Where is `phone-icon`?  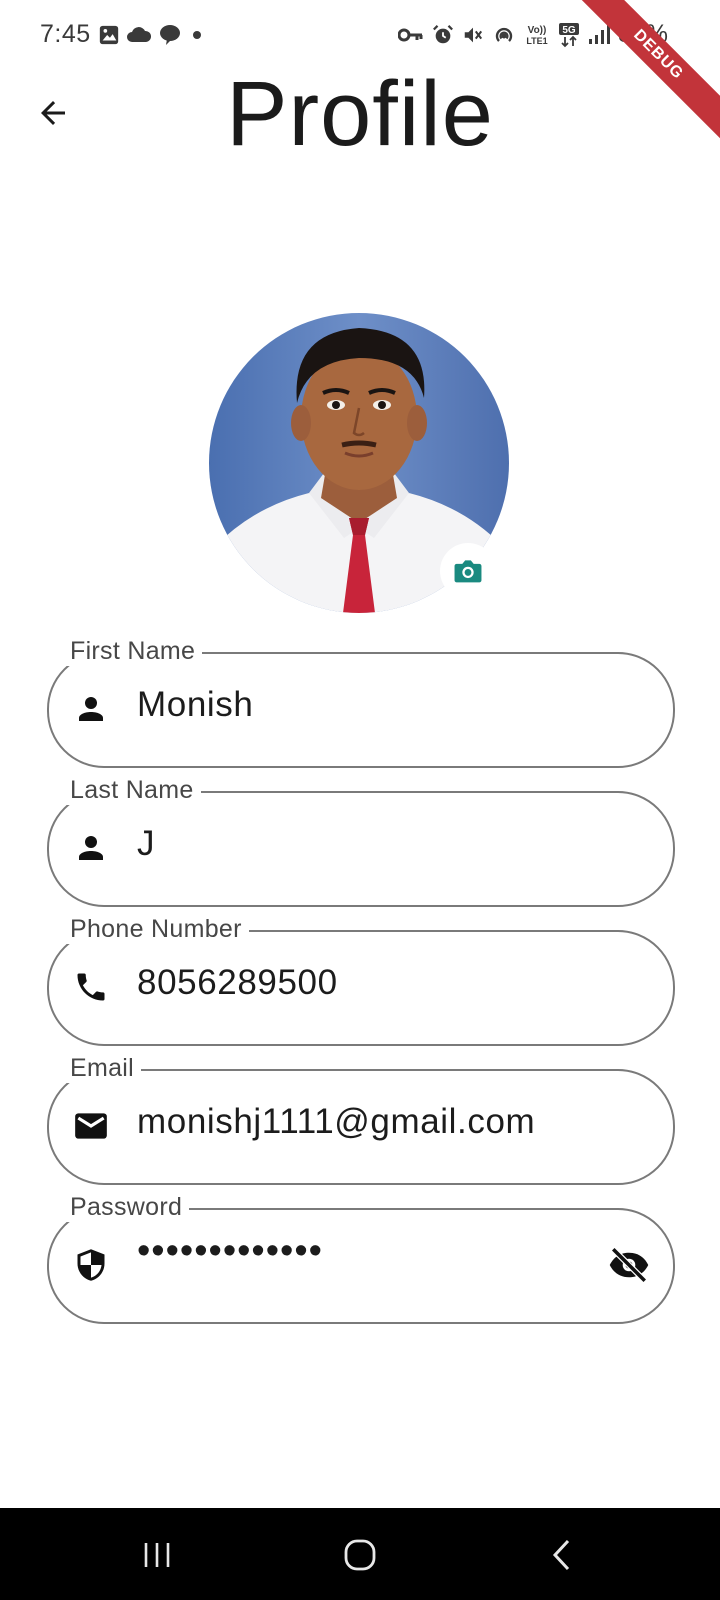
phone-icon is located at coordinates (91, 987).